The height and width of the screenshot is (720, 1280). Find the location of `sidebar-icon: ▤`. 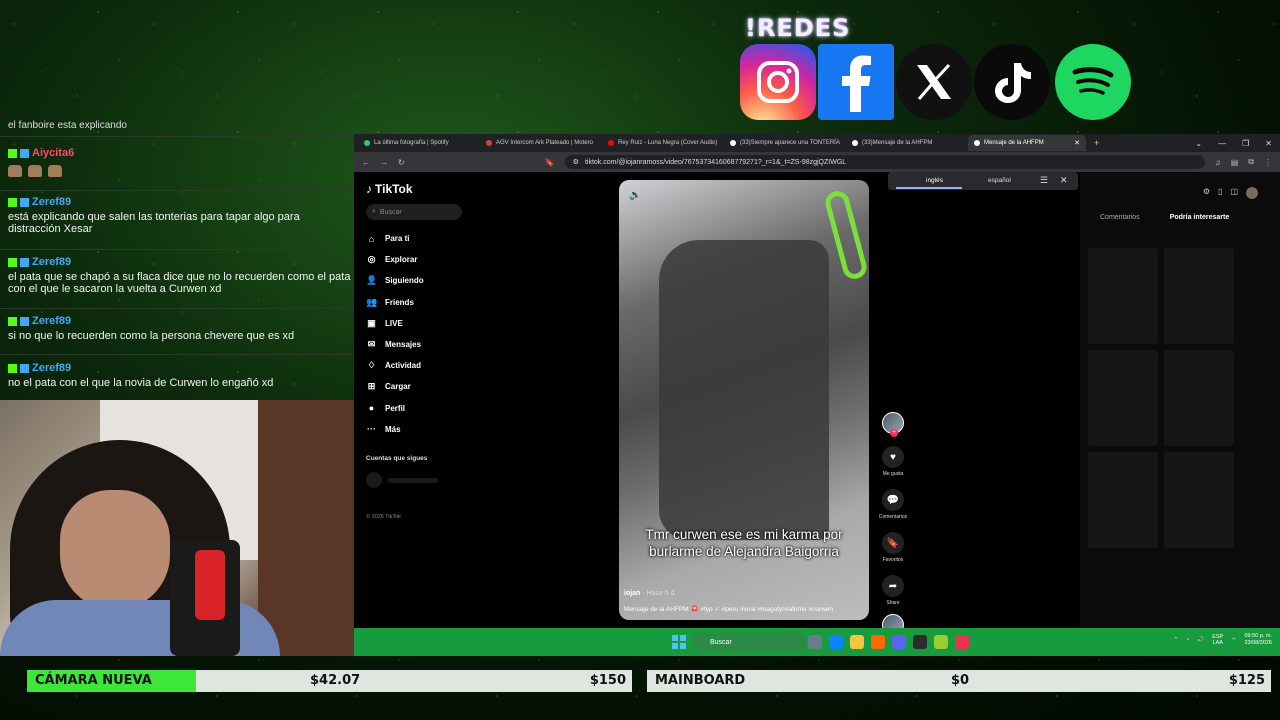

sidebar-icon: ▤ is located at coordinates (1235, 162).